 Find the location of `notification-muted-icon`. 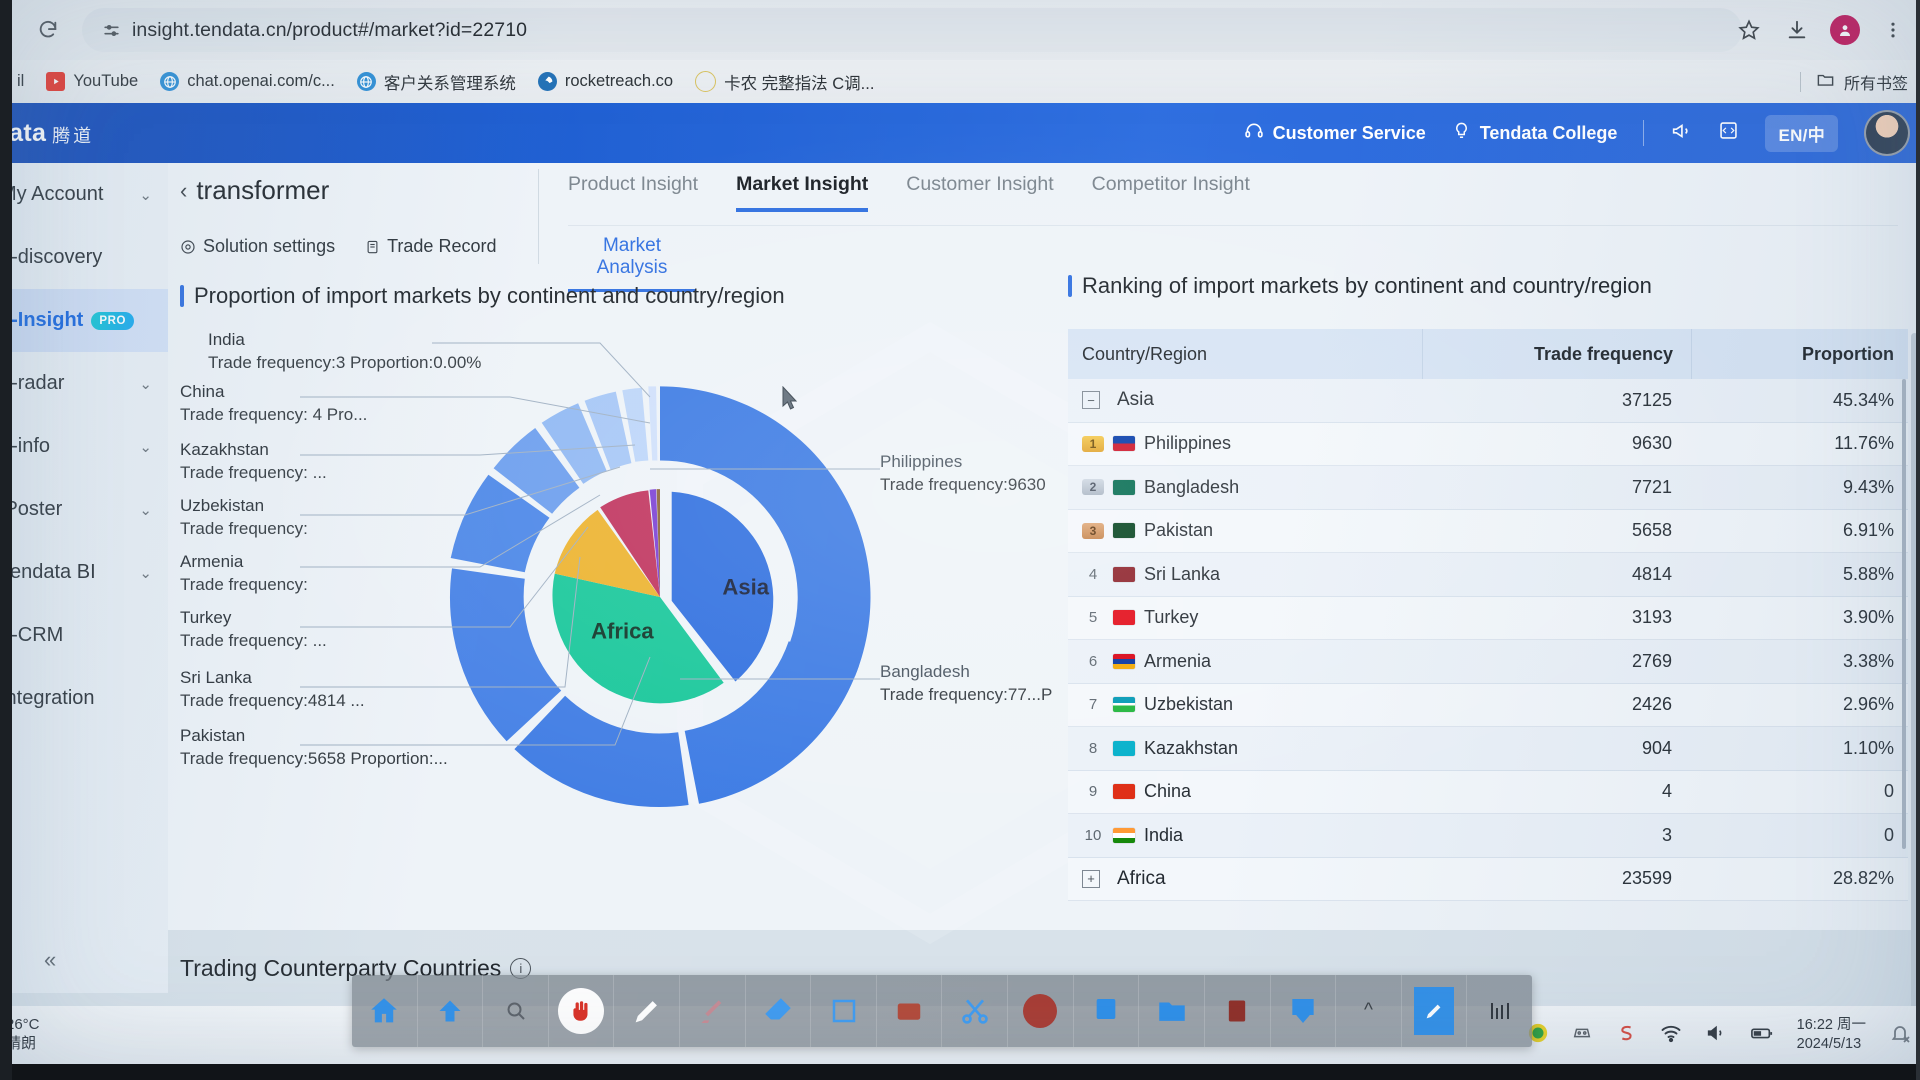

notification-muted-icon is located at coordinates (1900, 1035).